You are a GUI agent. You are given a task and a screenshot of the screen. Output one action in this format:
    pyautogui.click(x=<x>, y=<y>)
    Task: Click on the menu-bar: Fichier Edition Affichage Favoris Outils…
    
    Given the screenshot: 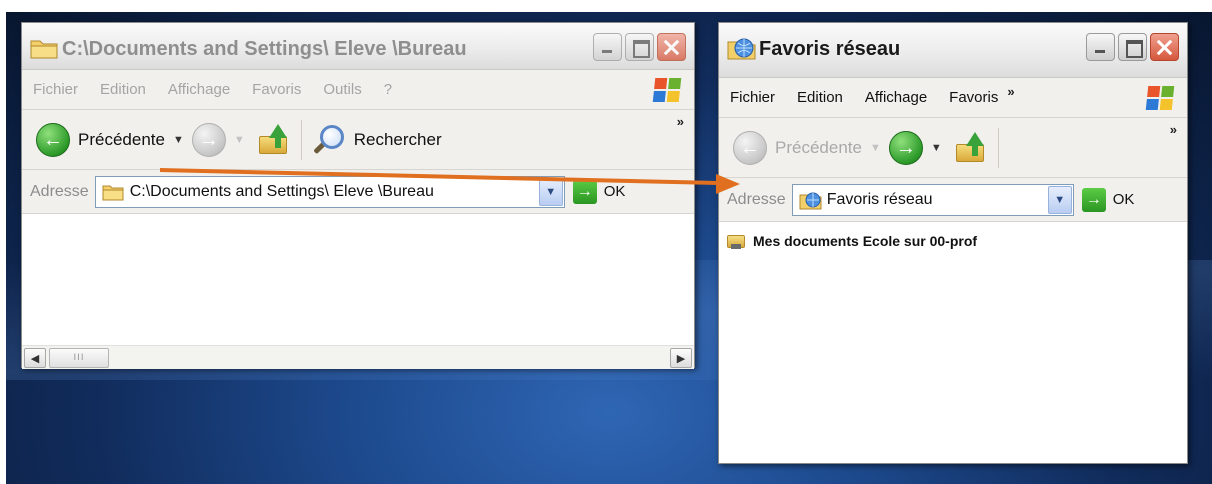 What is the action you would take?
    pyautogui.click(x=358, y=90)
    